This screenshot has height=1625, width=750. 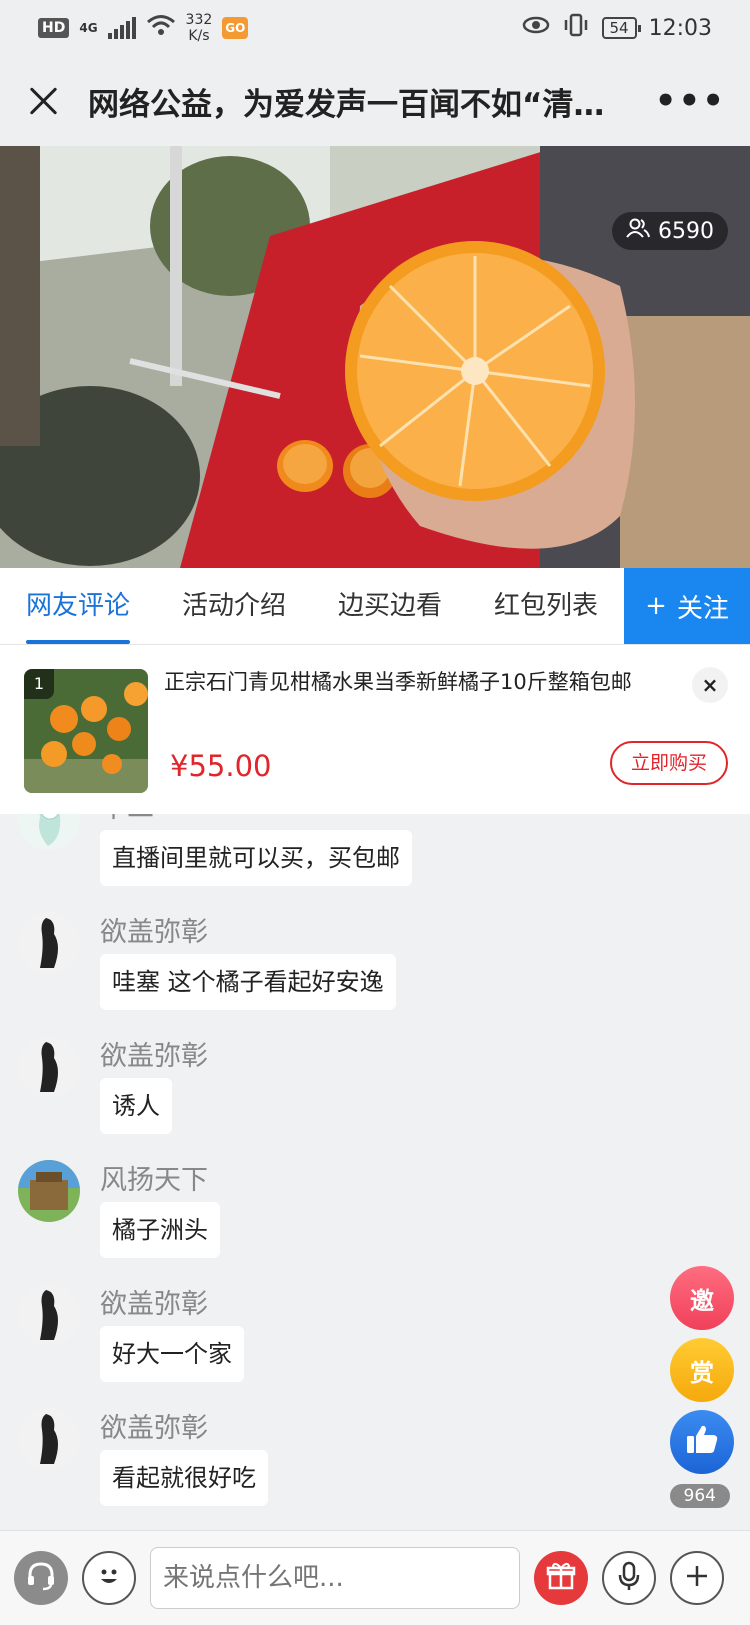 What do you see at coordinates (39, 684) in the screenshot?
I see `product-index: 1` at bounding box center [39, 684].